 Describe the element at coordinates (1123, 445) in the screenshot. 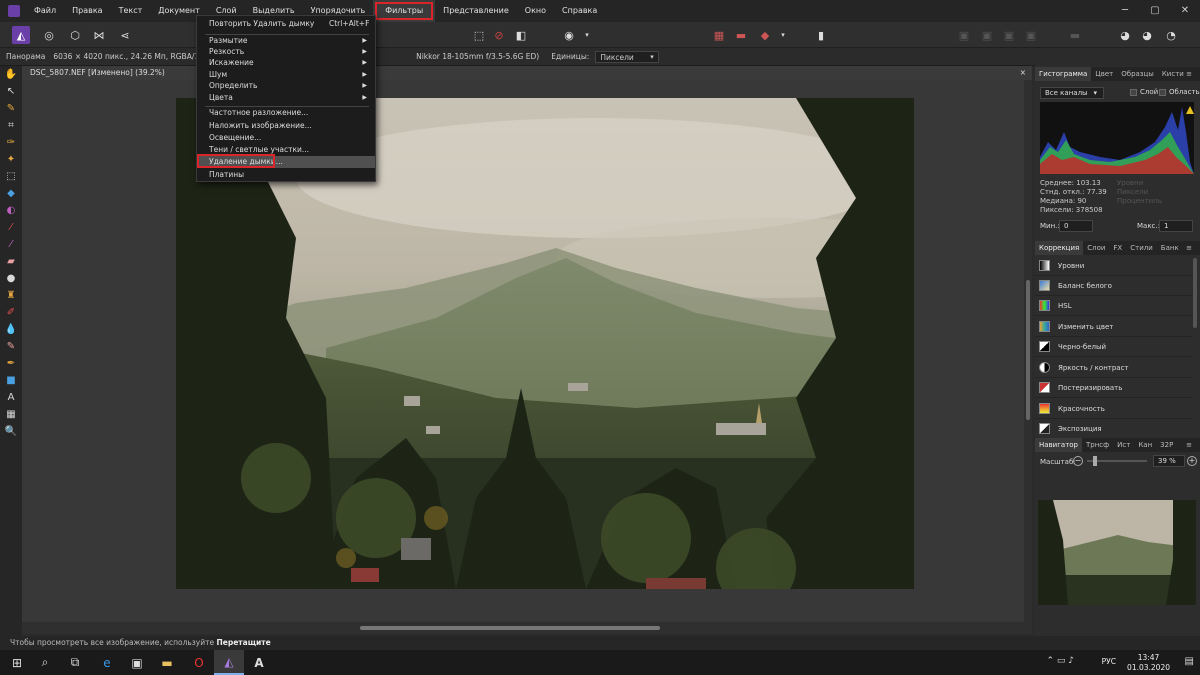

I see `tab-history: Ист` at that location.